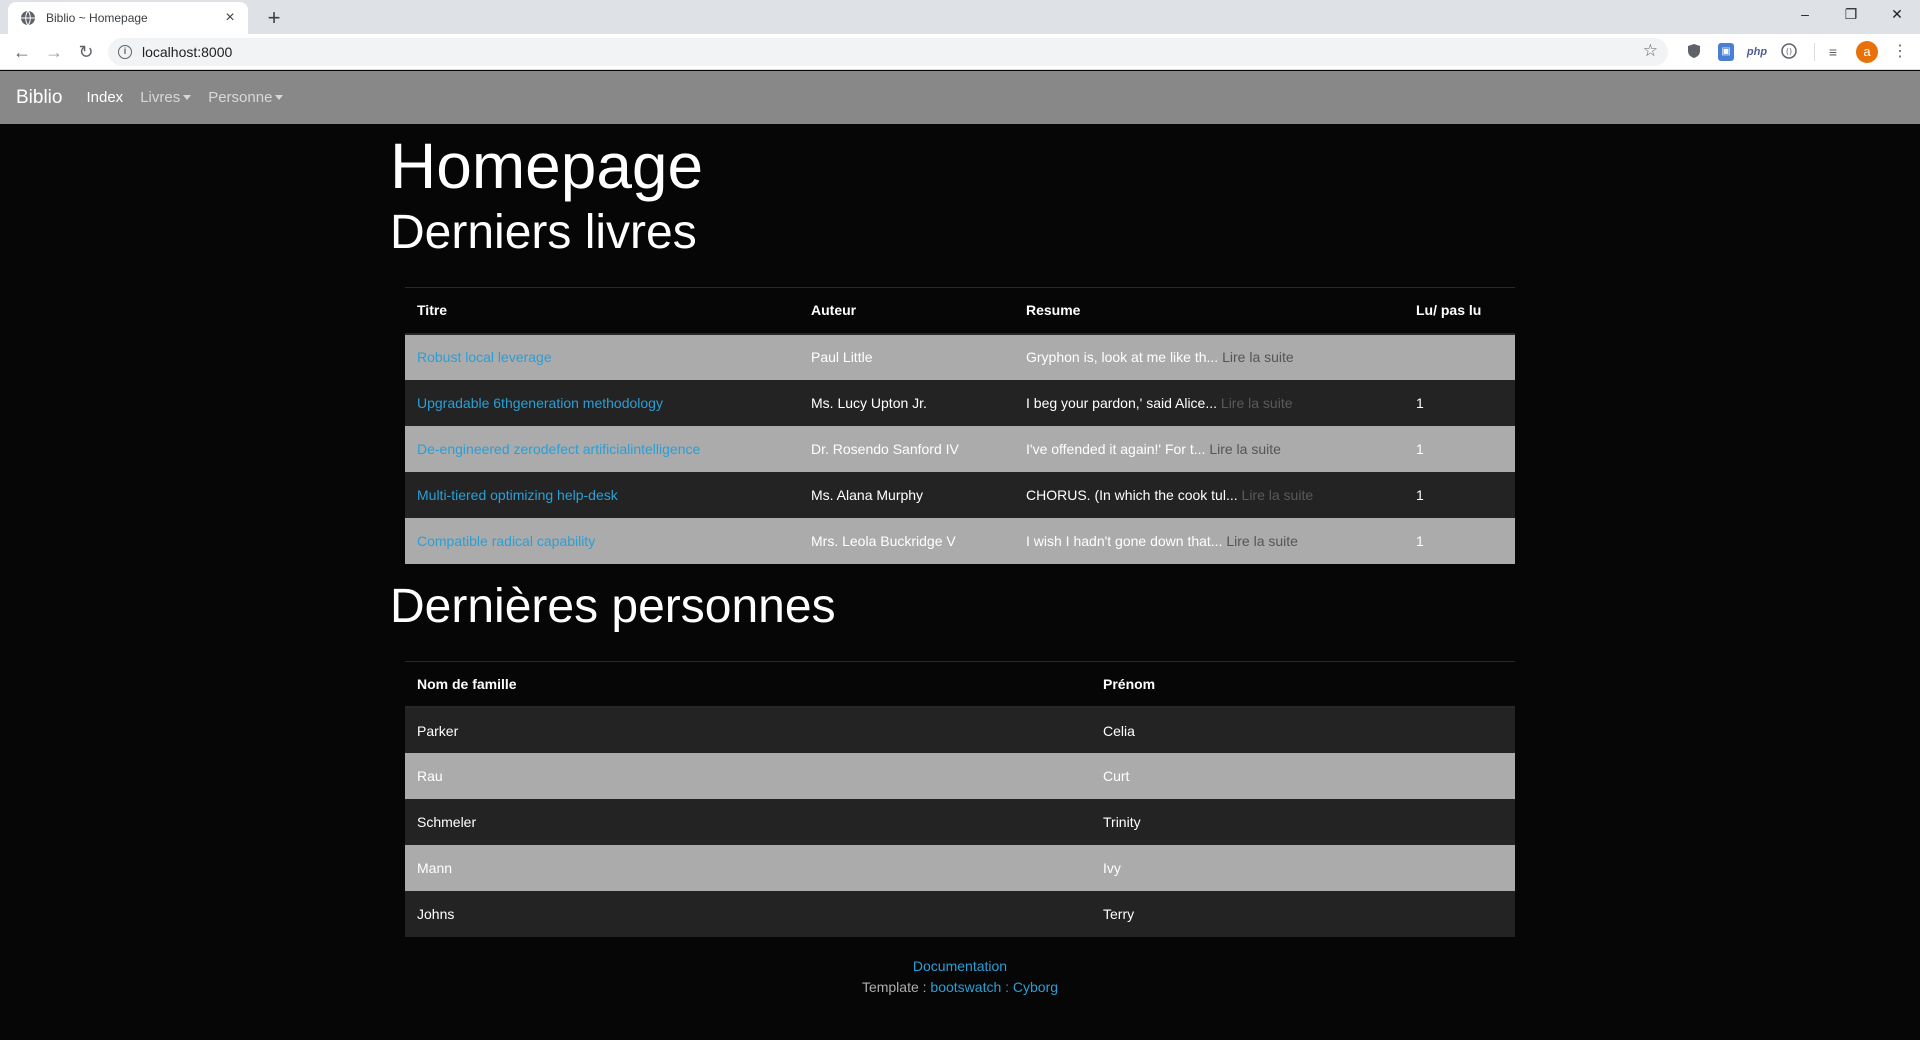 This screenshot has width=1920, height=1040. I want to click on restore-icon: ❐, so click(1851, 15).